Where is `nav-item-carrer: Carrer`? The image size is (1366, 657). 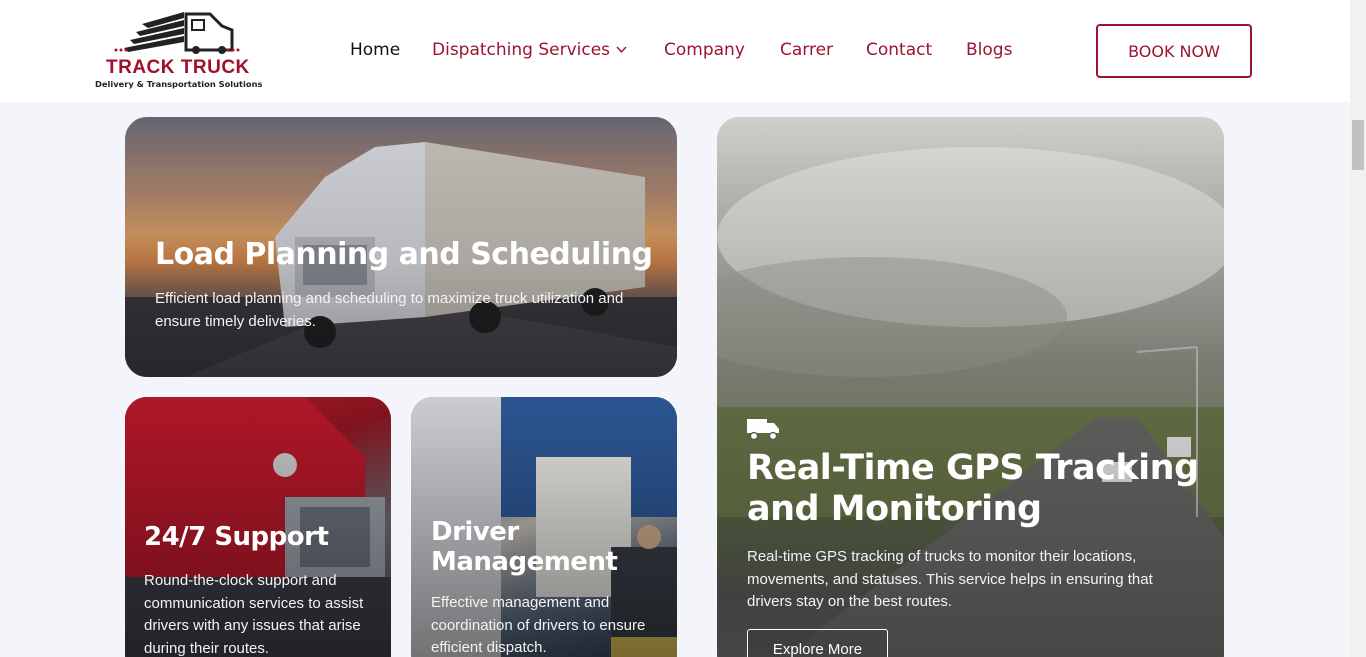 nav-item-carrer: Carrer is located at coordinates (806, 50).